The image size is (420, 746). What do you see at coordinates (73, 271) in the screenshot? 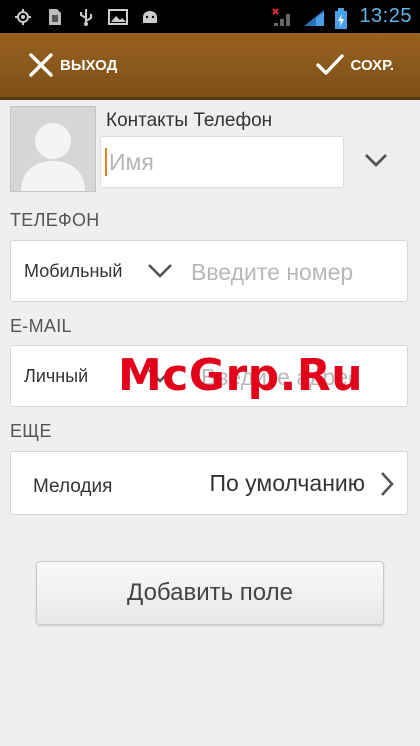
I see `phone-type-label: Мобильный` at bounding box center [73, 271].